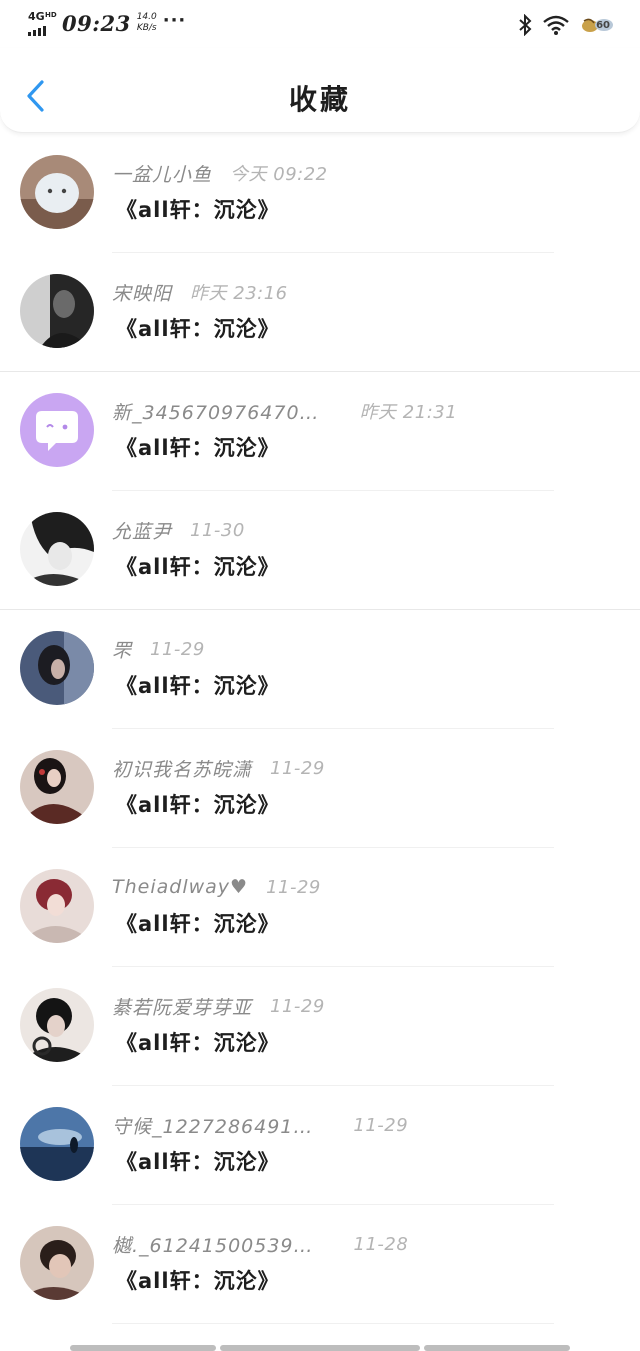 The width and height of the screenshot is (640, 1351). What do you see at coordinates (36, 16) in the screenshot?
I see `network-type: 4G` at bounding box center [36, 16].